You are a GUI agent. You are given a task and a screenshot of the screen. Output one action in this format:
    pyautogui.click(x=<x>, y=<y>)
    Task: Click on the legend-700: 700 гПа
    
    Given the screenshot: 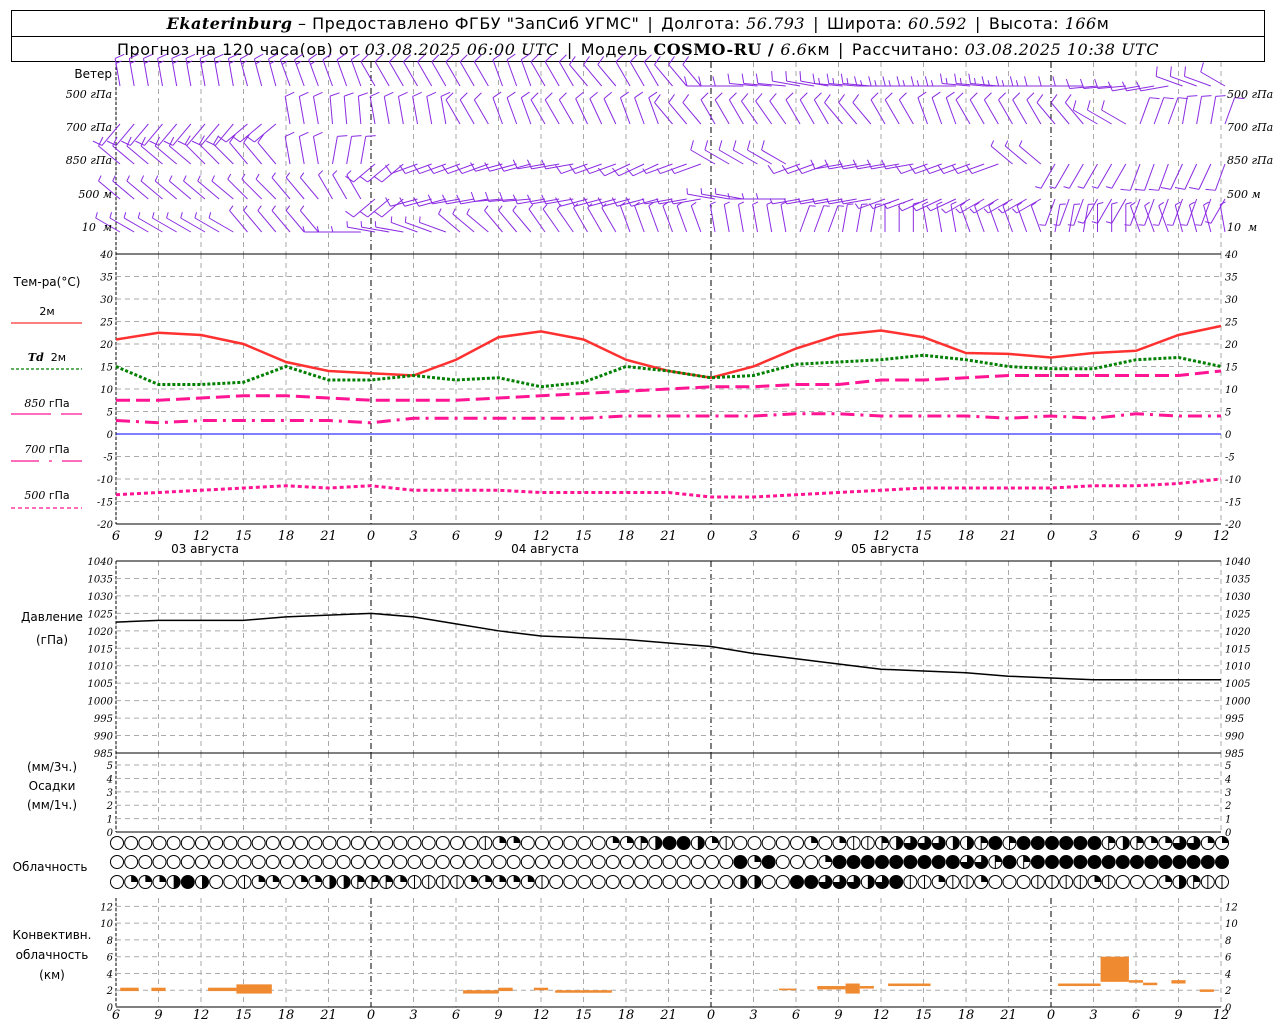 What is the action you would take?
    pyautogui.click(x=46, y=449)
    